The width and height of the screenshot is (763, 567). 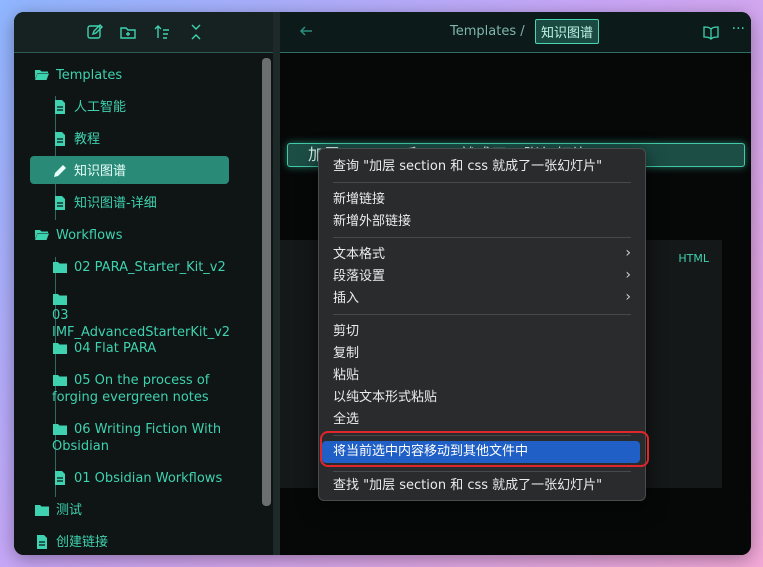 I want to click on folder-templates: Templates, so click(x=78, y=75).